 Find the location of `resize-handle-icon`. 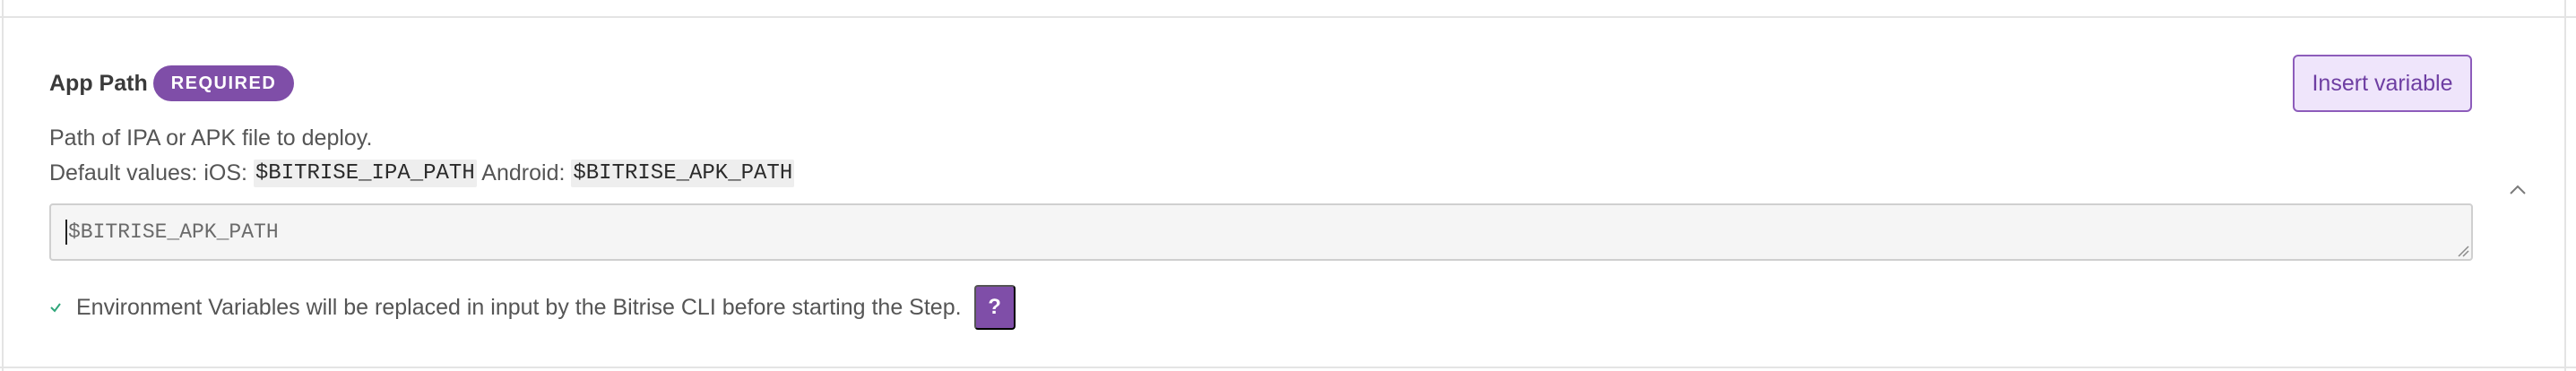

resize-handle-icon is located at coordinates (2463, 251).